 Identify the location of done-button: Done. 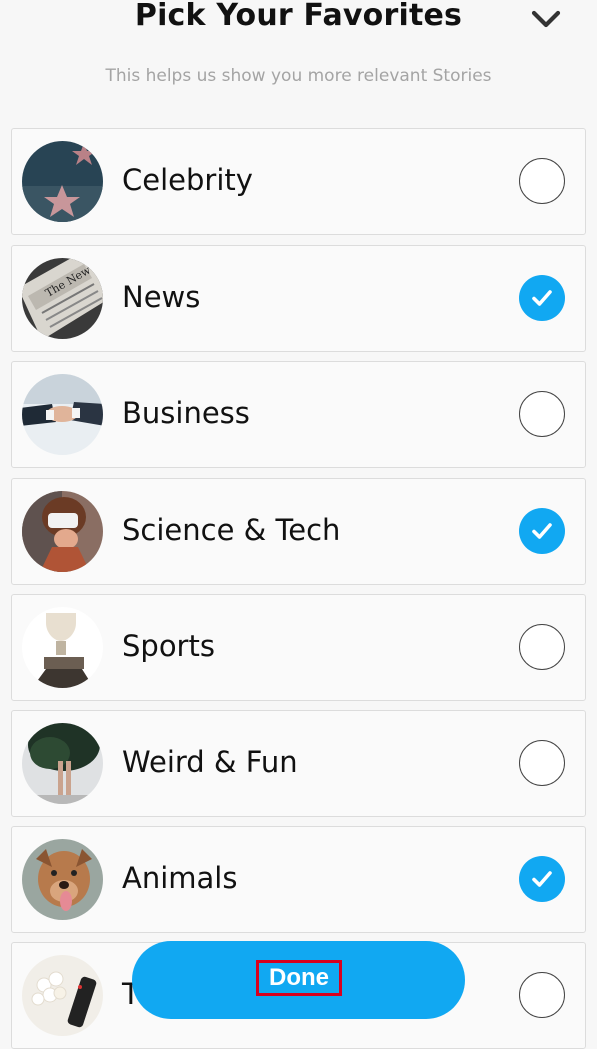
(298, 980).